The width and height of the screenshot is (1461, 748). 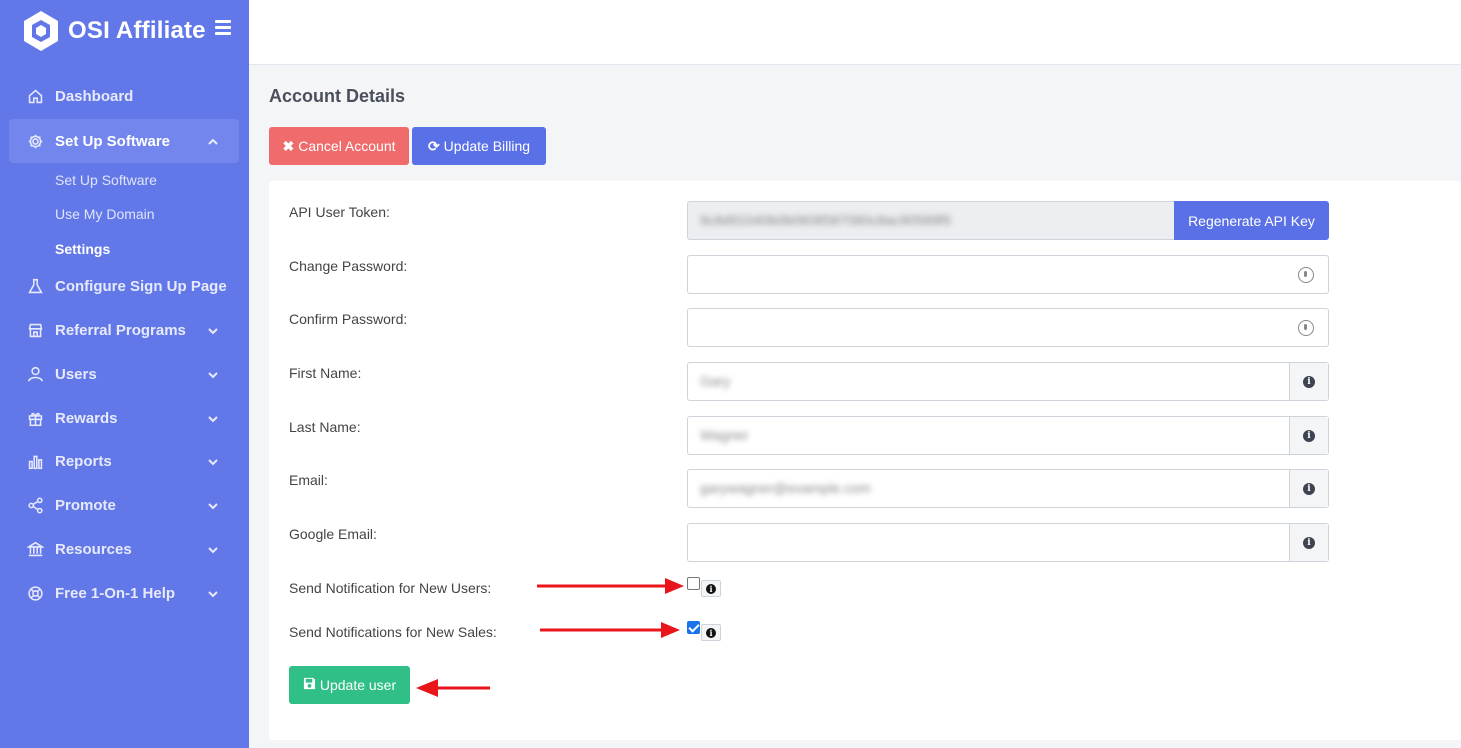 I want to click on sidebar-subitem-settings: Settings, so click(x=82, y=249).